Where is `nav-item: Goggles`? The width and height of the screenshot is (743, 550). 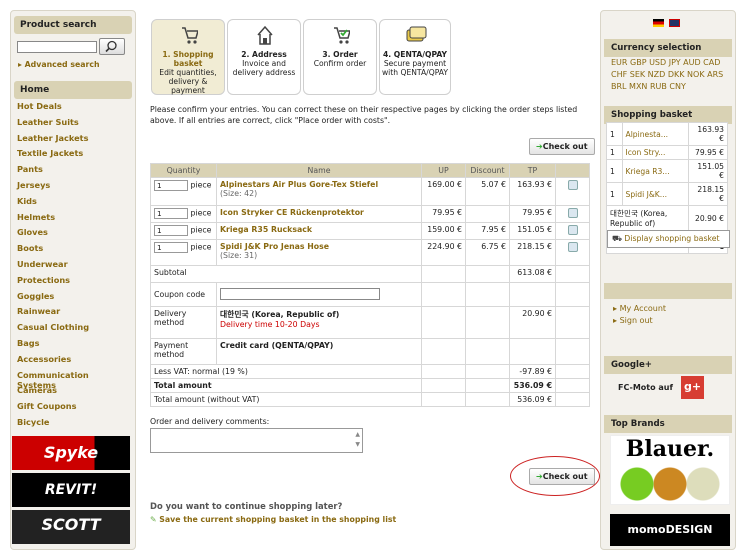
nav-item: Goggles is located at coordinates (73, 296).